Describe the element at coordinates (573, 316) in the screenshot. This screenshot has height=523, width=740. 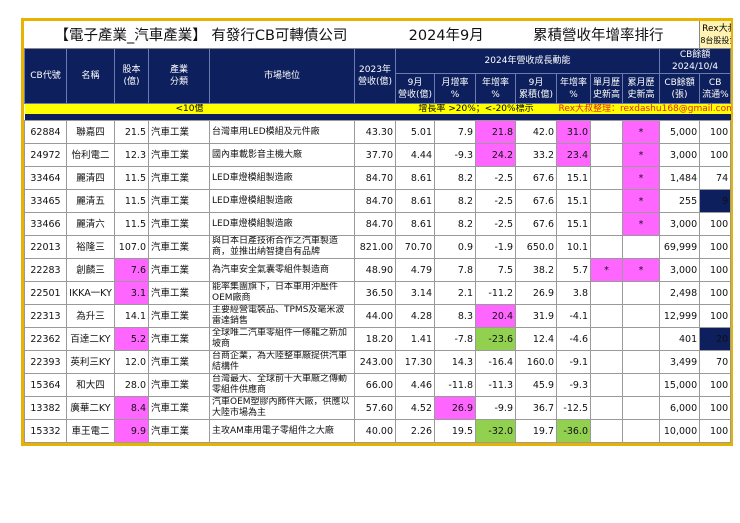
I see `cell-cum-yoy: -4.1` at that location.